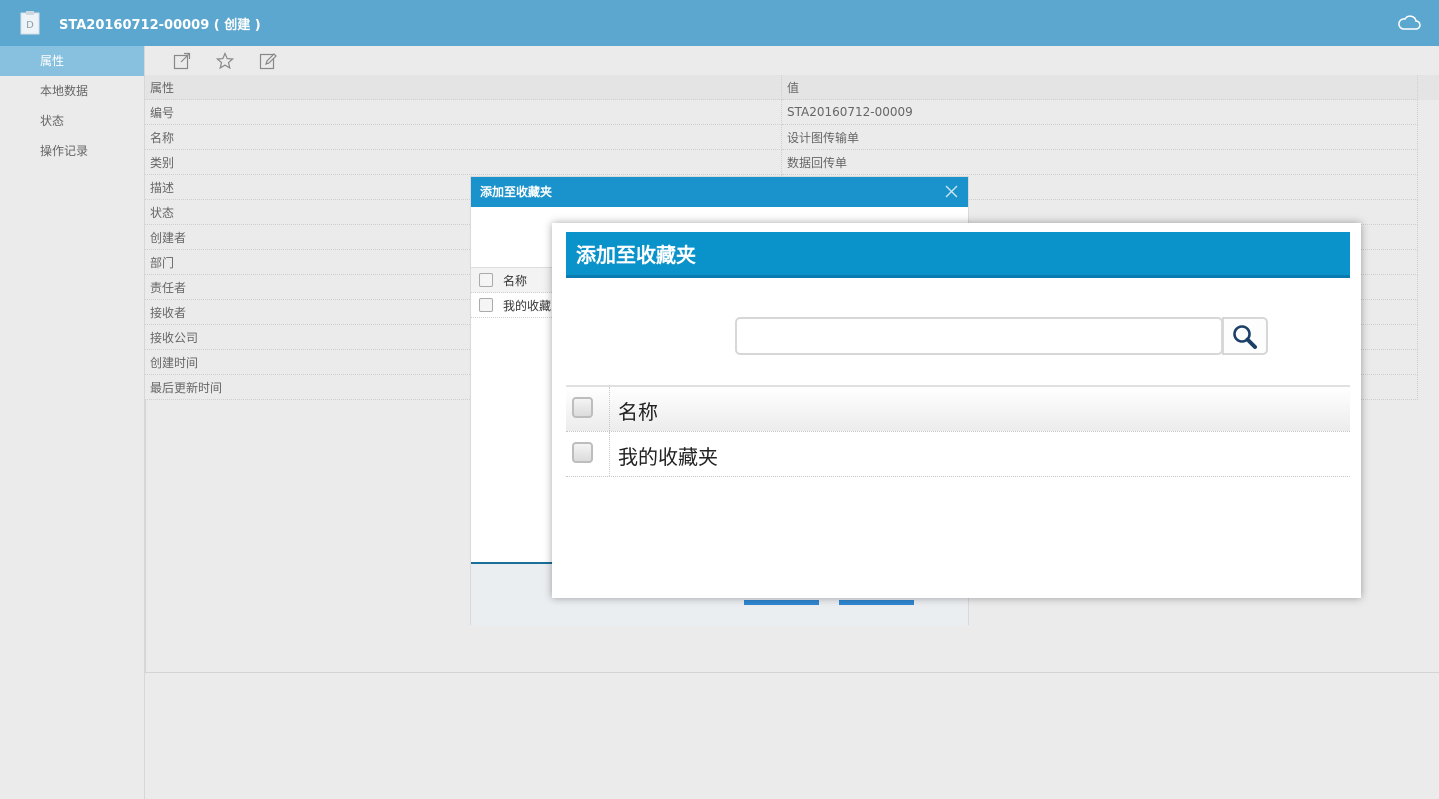 Image resolution: width=1439 pixels, height=799 pixels. I want to click on search-icon, so click(1245, 337).